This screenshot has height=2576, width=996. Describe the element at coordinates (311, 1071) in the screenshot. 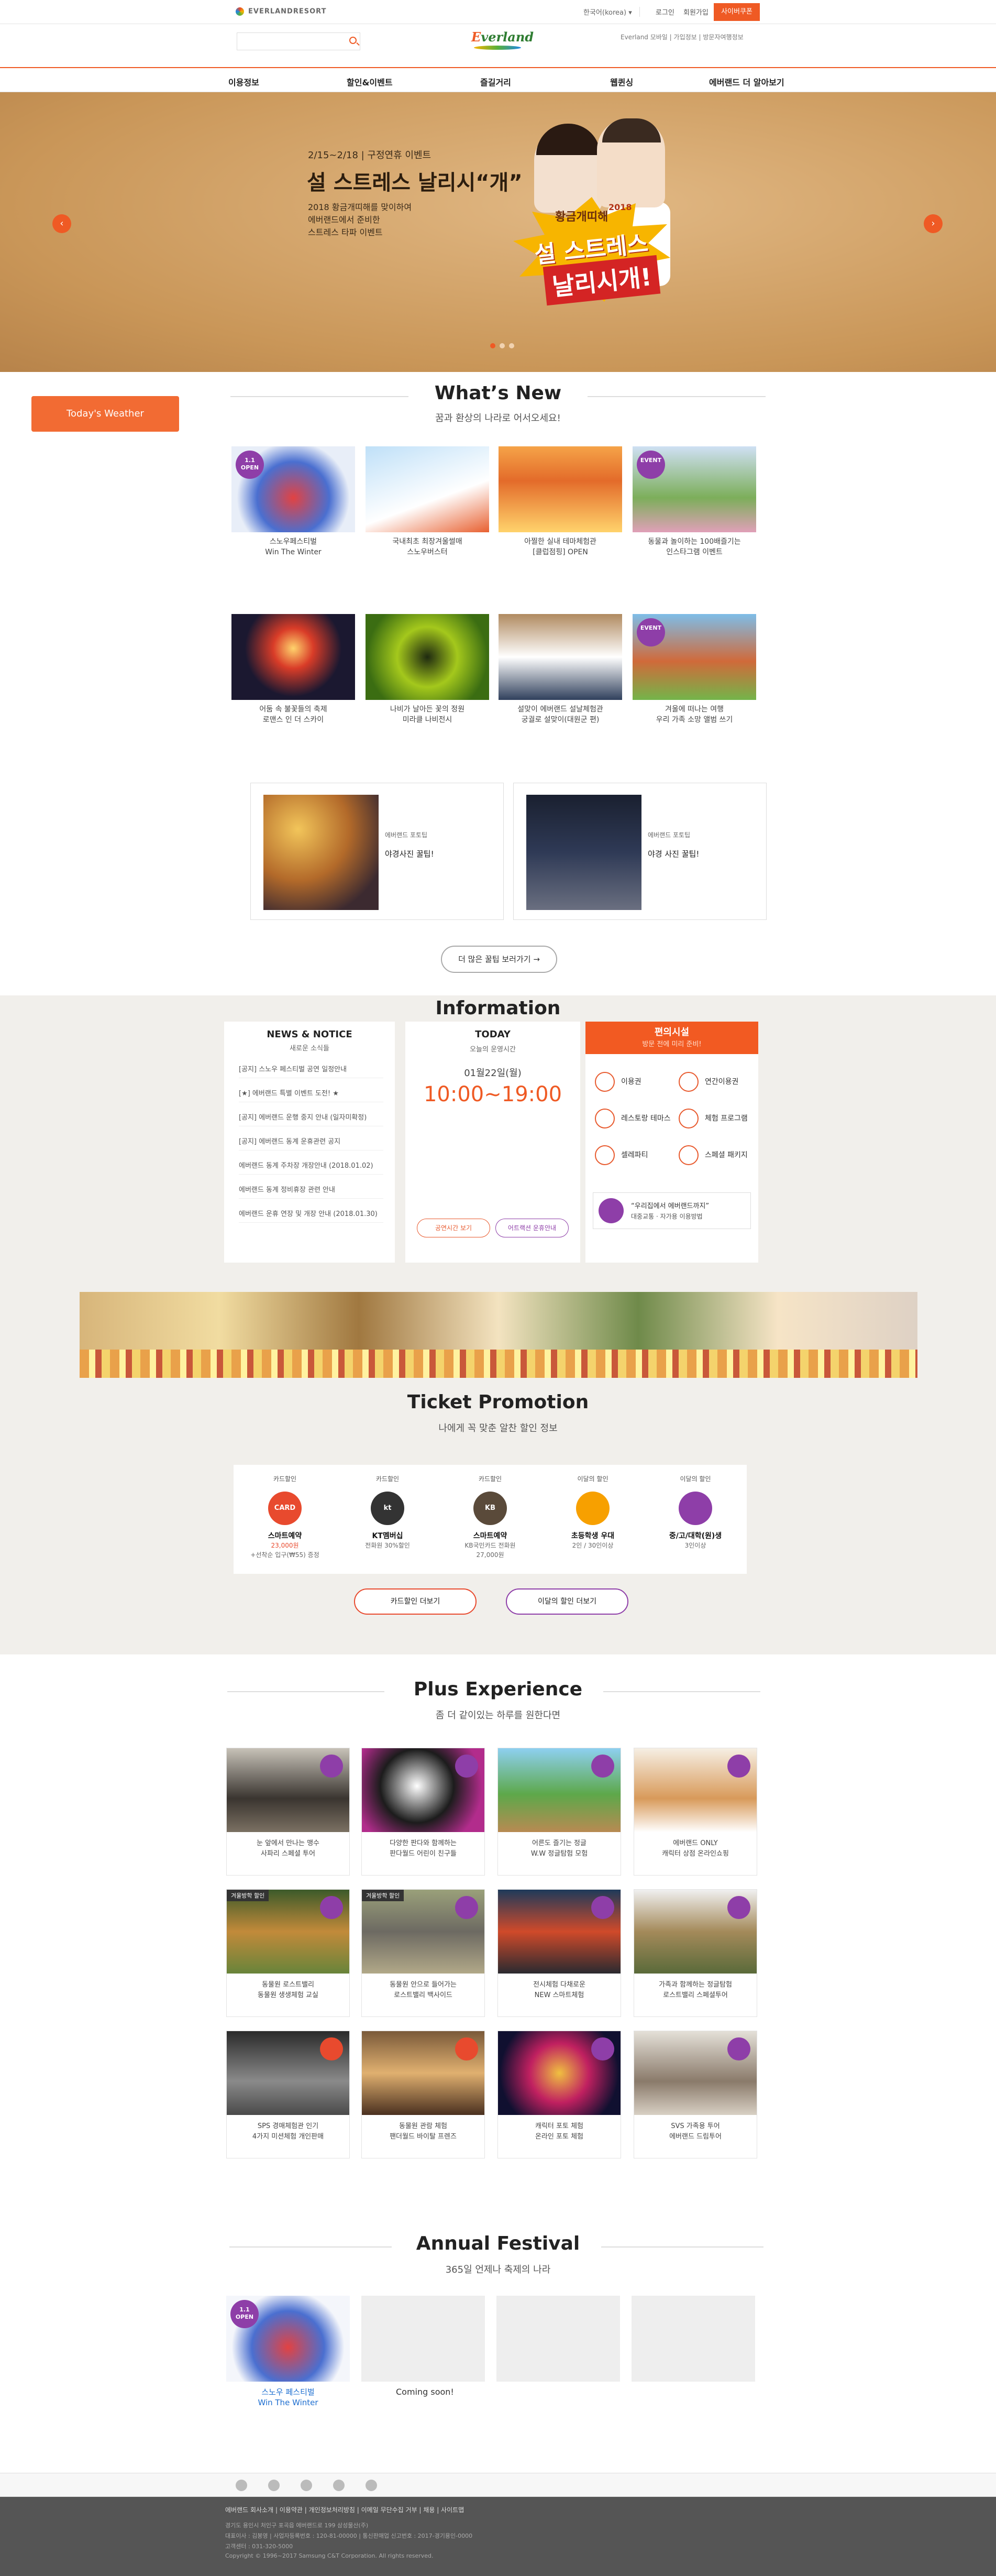

I see `news-item: [공지] 스노우 페스티벌 공연 일정안내` at that location.